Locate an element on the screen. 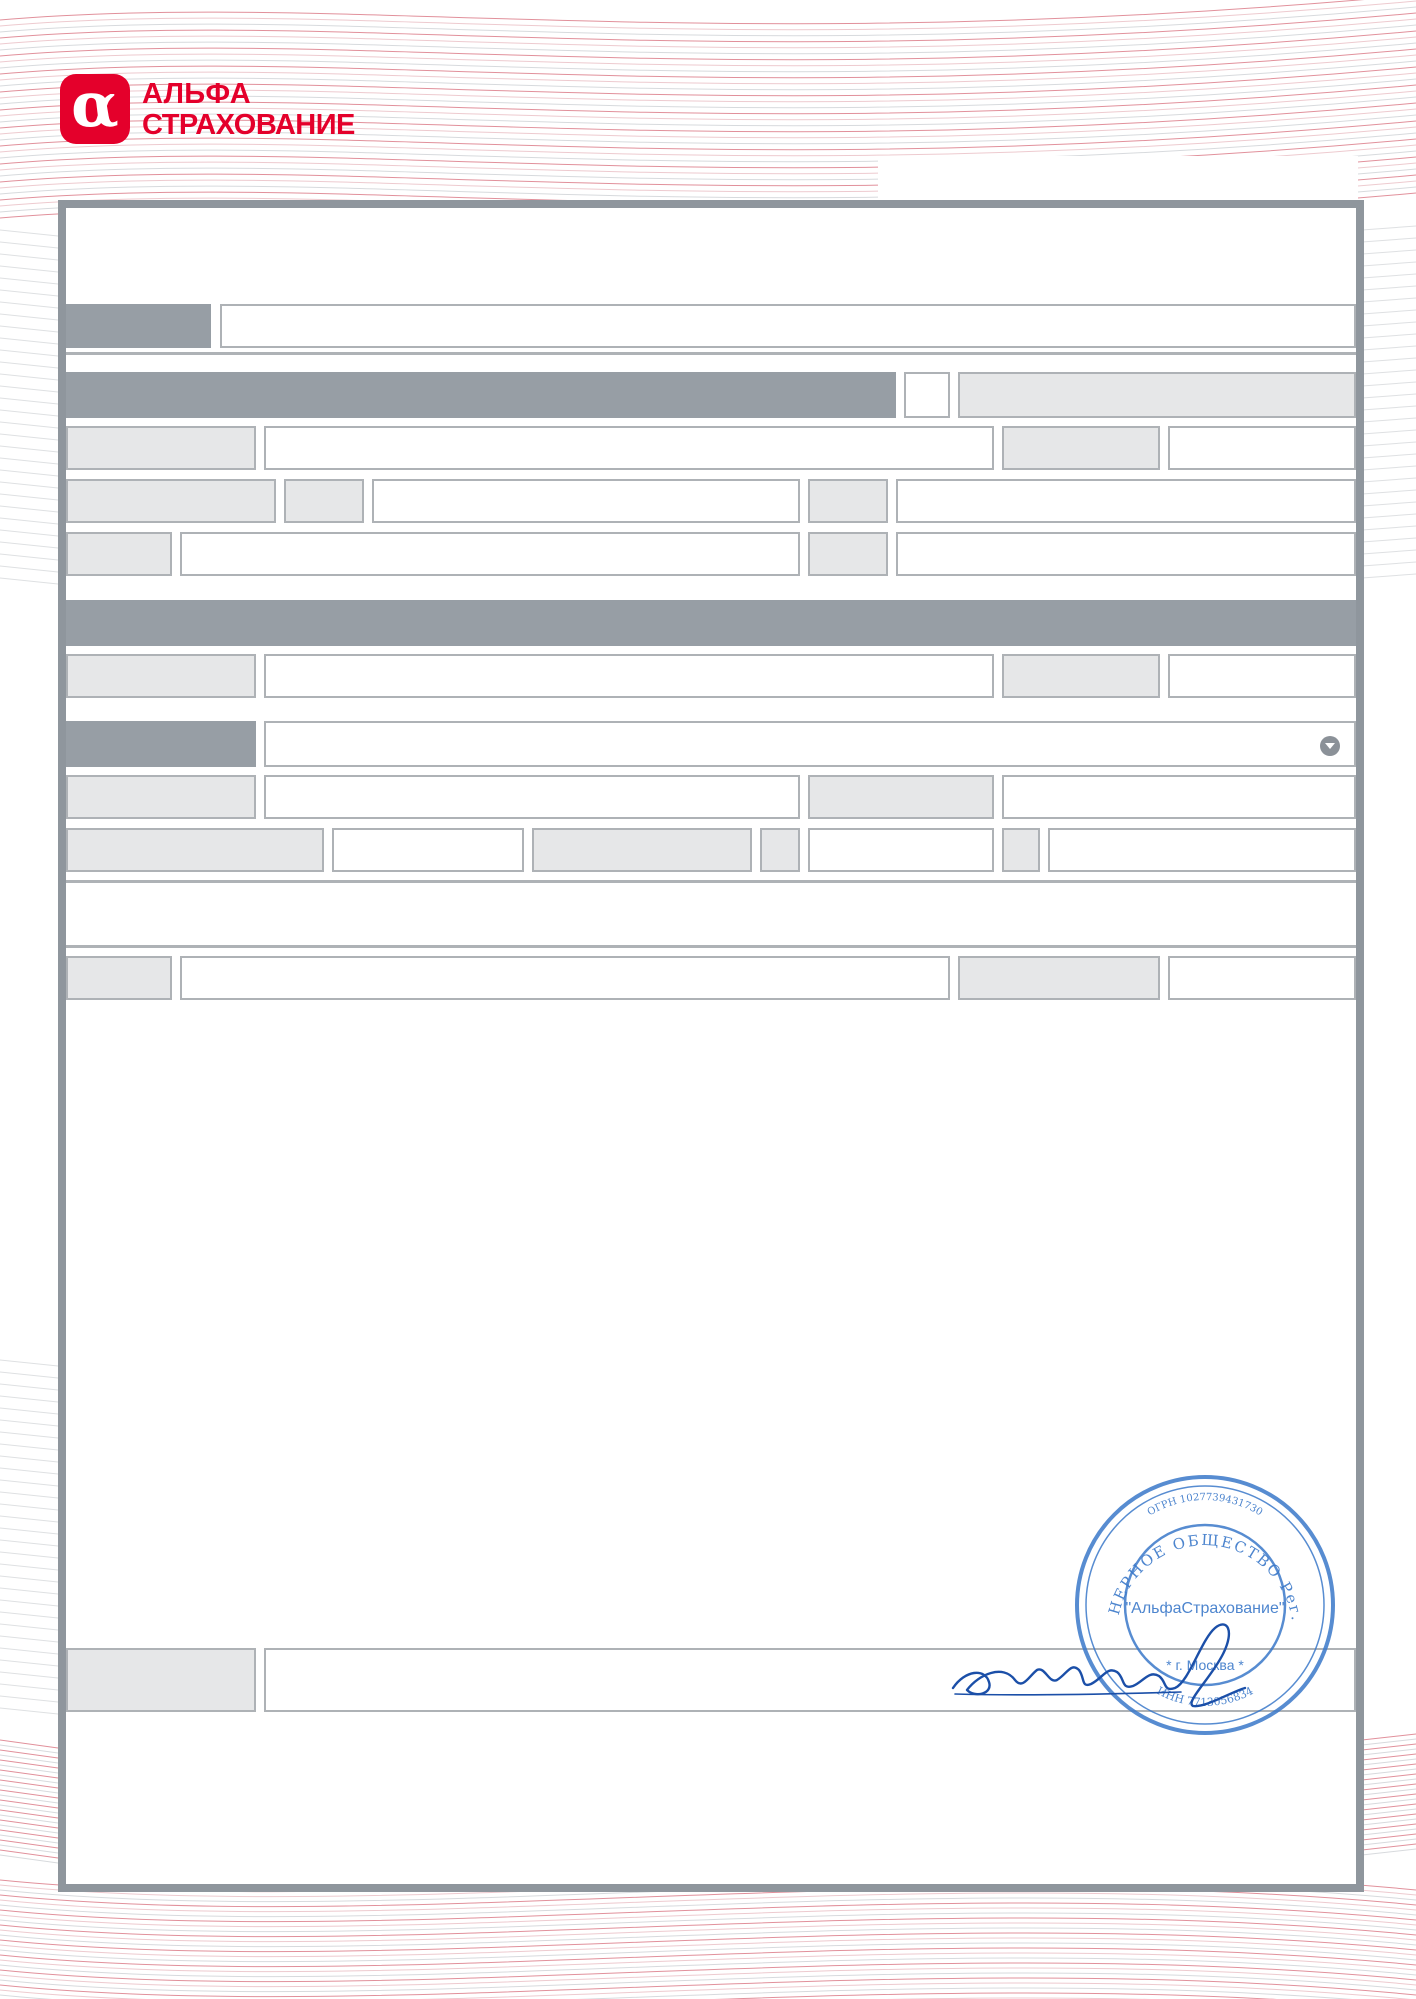  dropdown-select is located at coordinates (810, 744).